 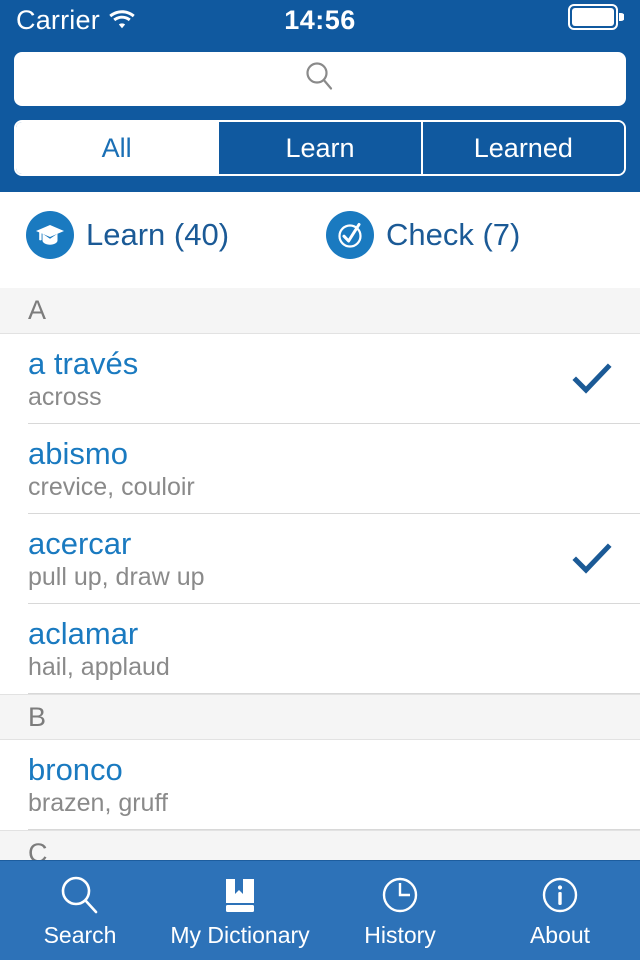 I want to click on filter-segmented-container: All Learn Learned, so click(x=320, y=149).